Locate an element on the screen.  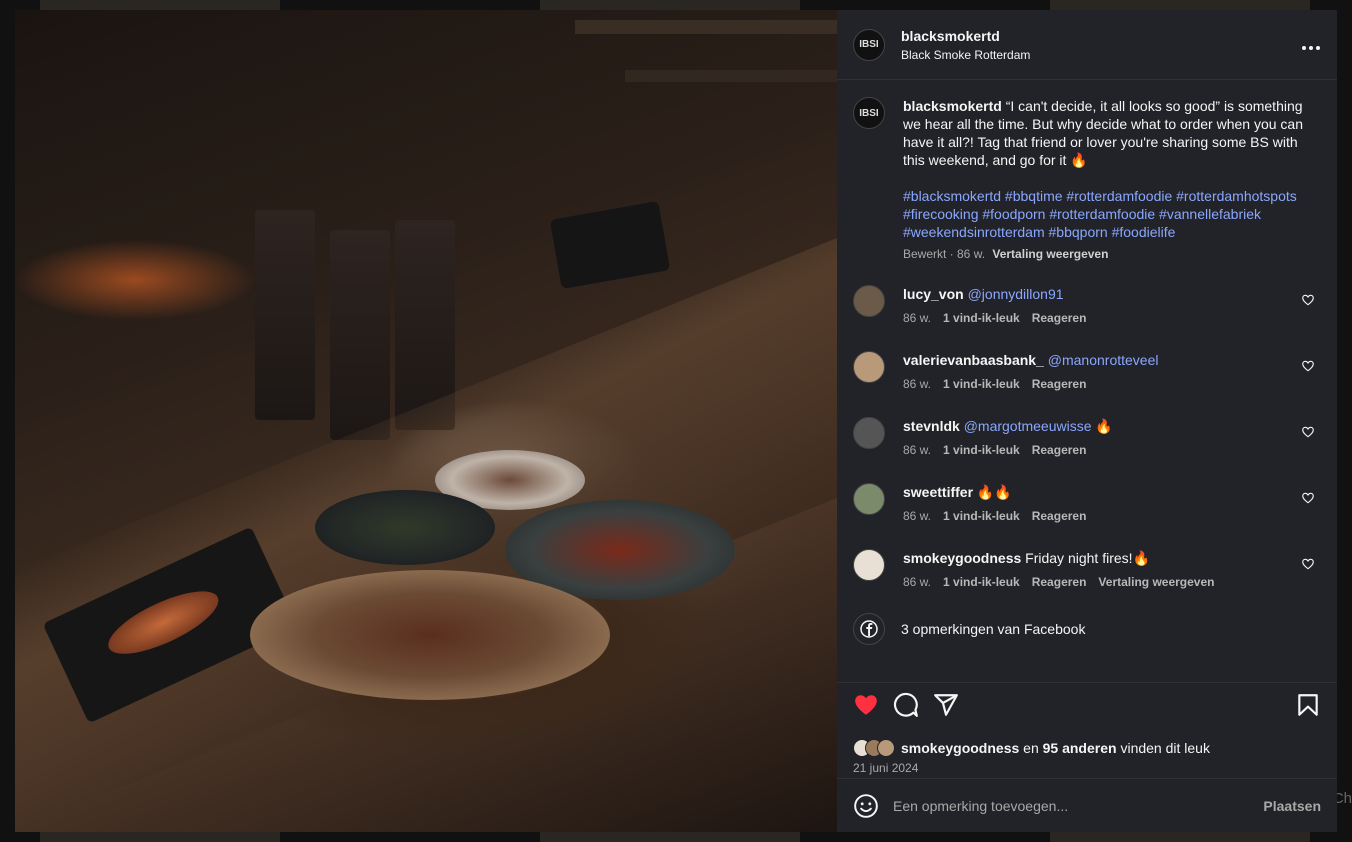
comment-content: 🔥 is located at coordinates (1102, 426).